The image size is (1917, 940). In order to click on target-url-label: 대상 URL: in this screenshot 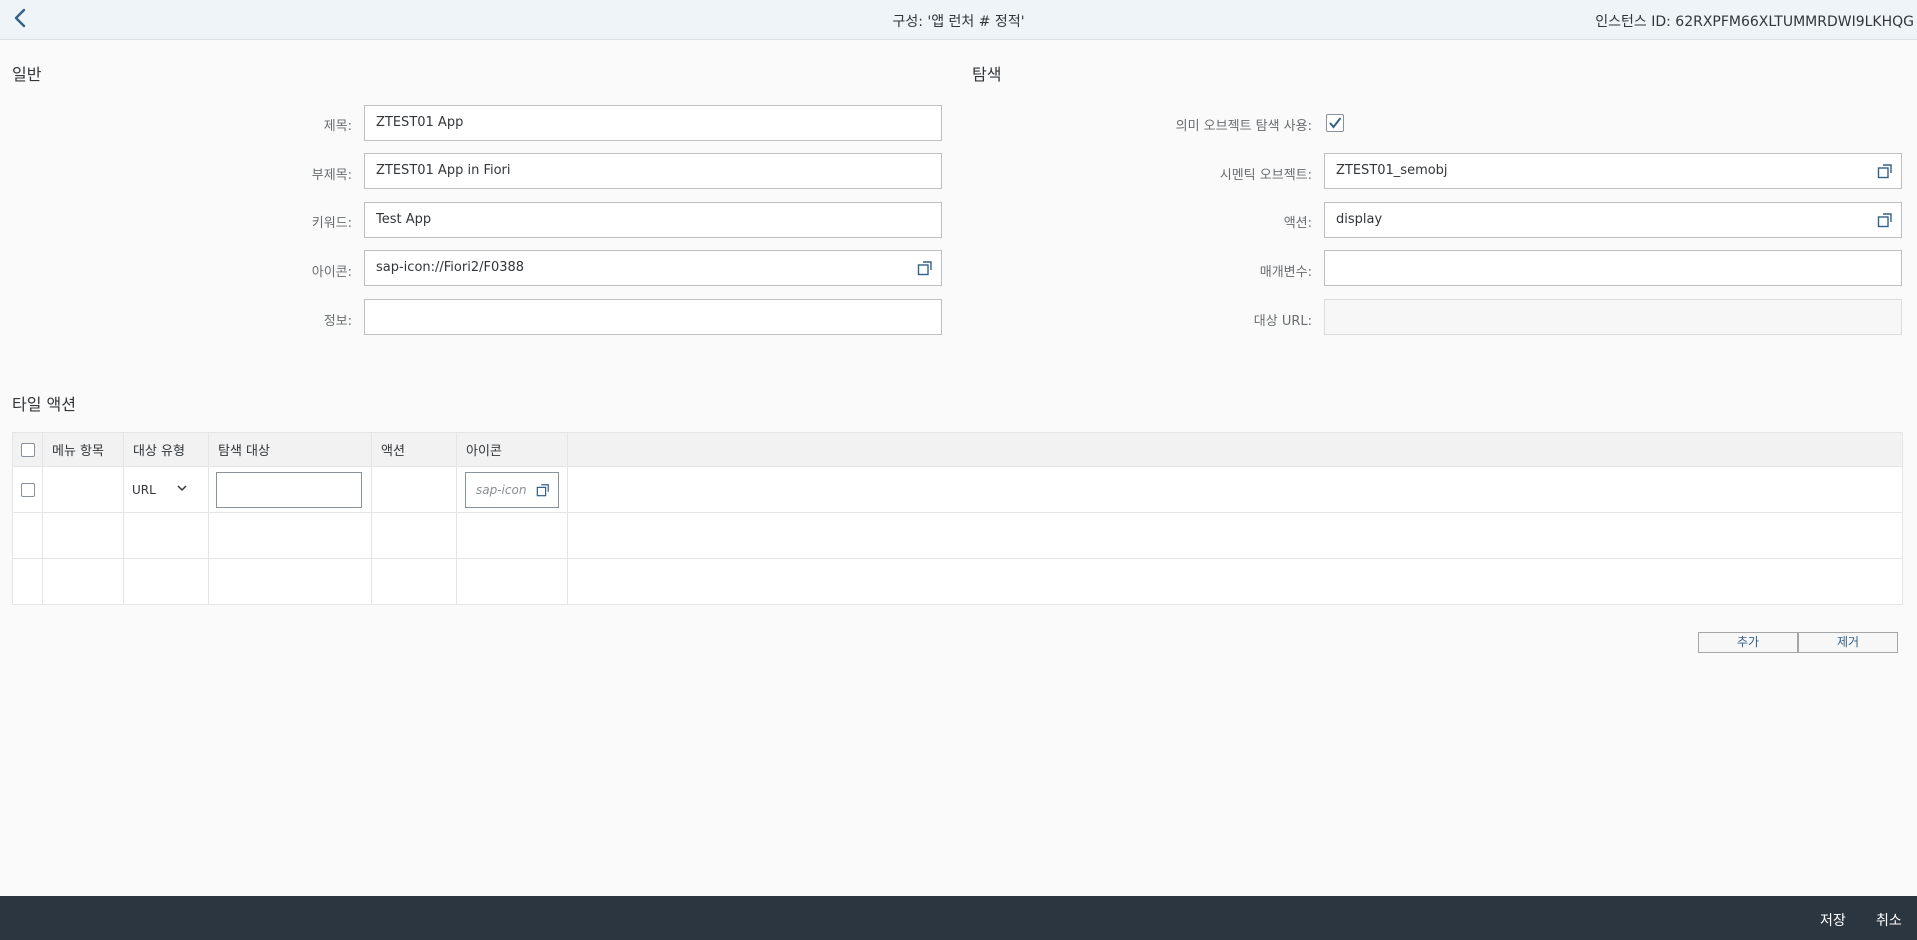, I will do `click(1282, 321)`.